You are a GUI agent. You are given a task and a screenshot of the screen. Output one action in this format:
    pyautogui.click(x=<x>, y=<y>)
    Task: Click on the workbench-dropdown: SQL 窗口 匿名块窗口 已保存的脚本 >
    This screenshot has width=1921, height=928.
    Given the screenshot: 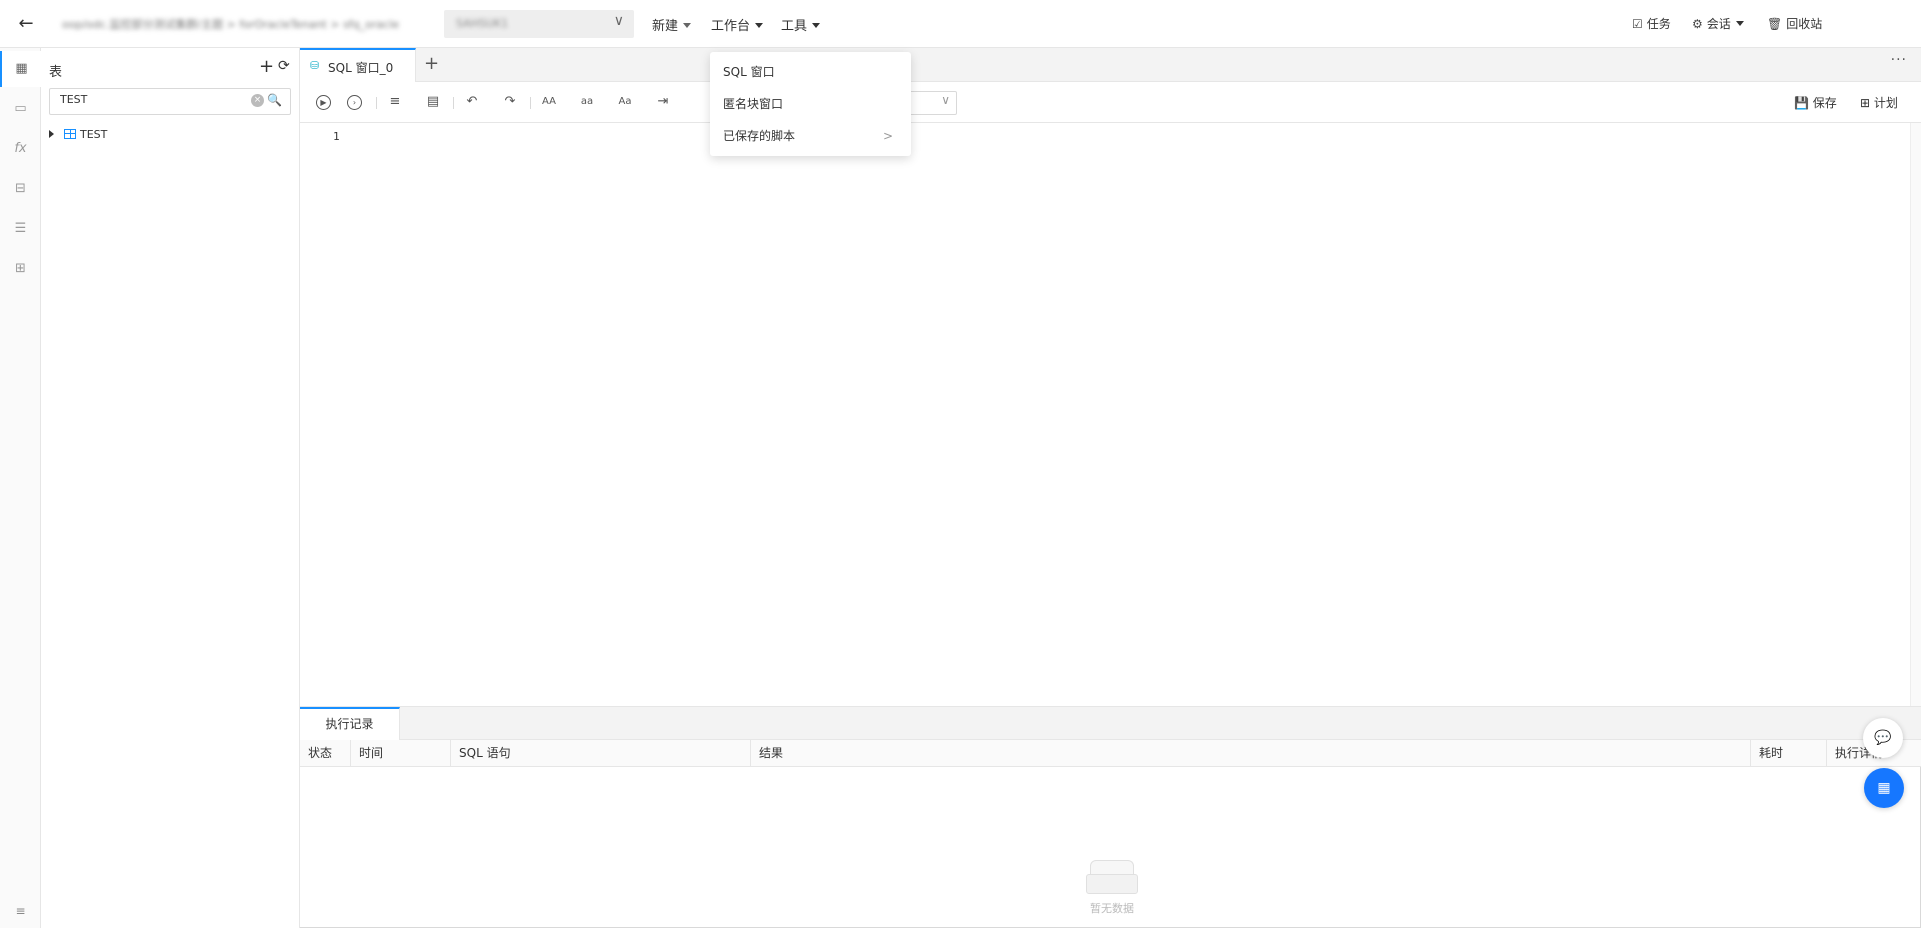 What is the action you would take?
    pyautogui.click(x=810, y=104)
    